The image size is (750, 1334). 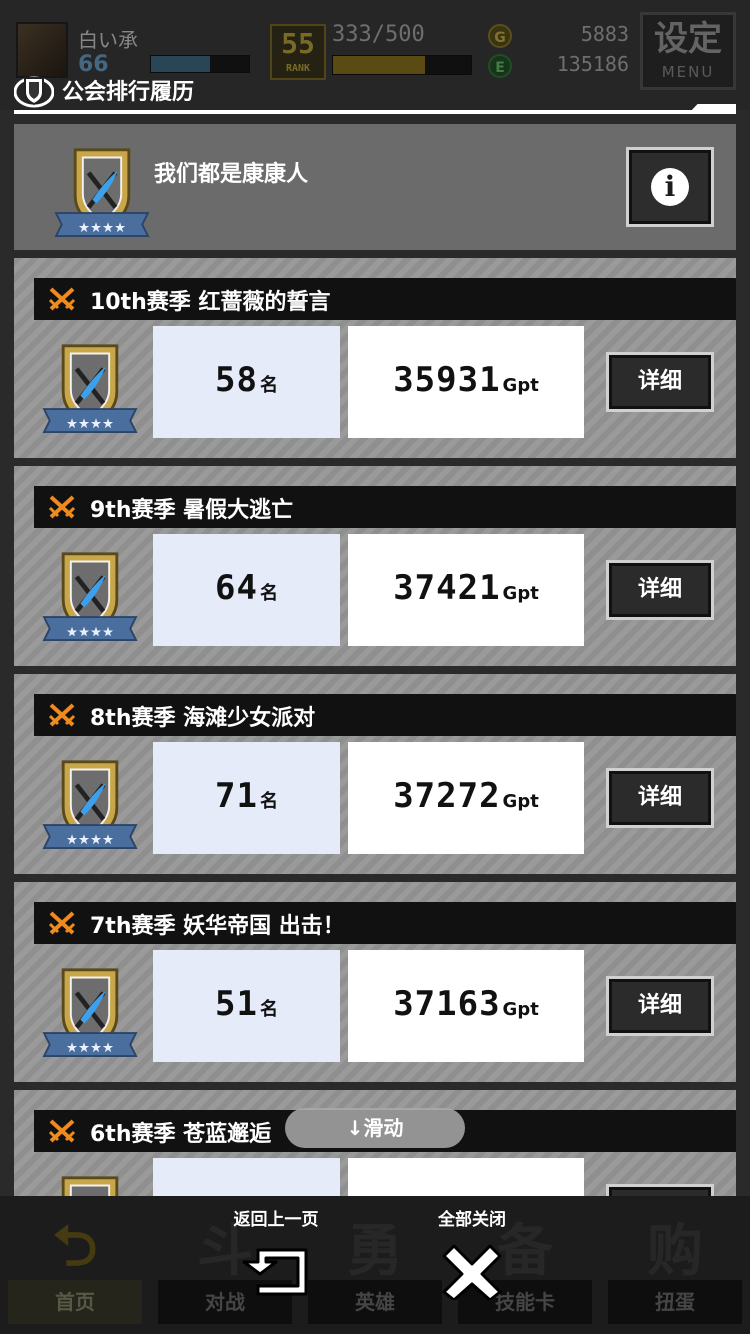 I want to click on return-arrow-icon, so click(x=275, y=1272).